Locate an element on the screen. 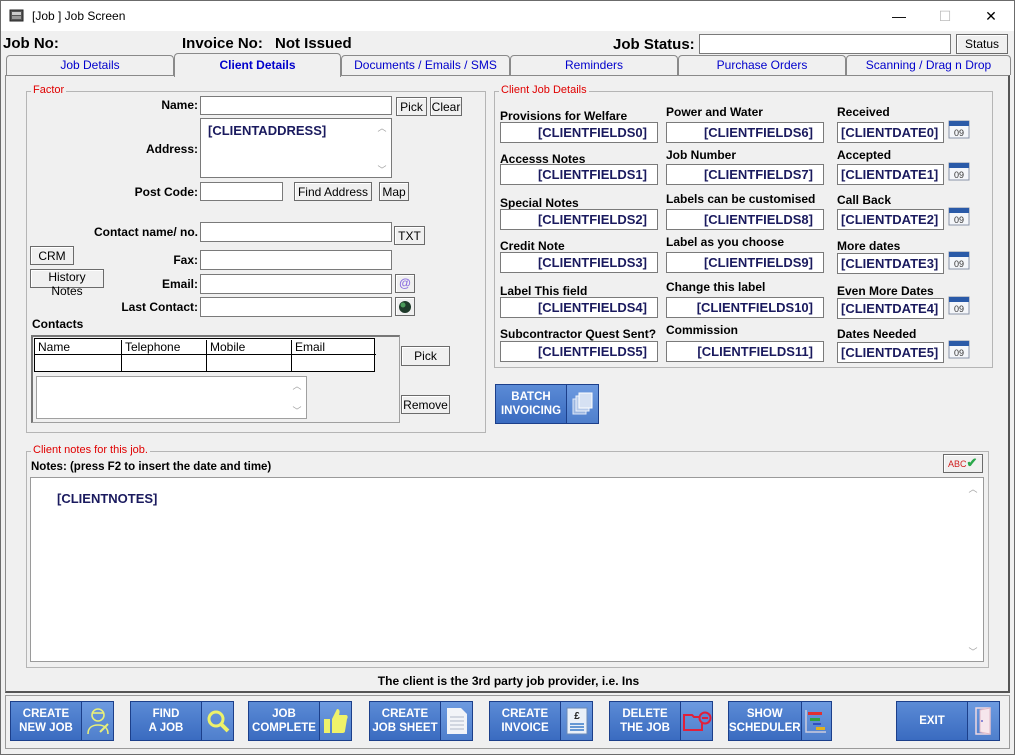 This screenshot has height=755, width=1015. globe-icon is located at coordinates (405, 306).